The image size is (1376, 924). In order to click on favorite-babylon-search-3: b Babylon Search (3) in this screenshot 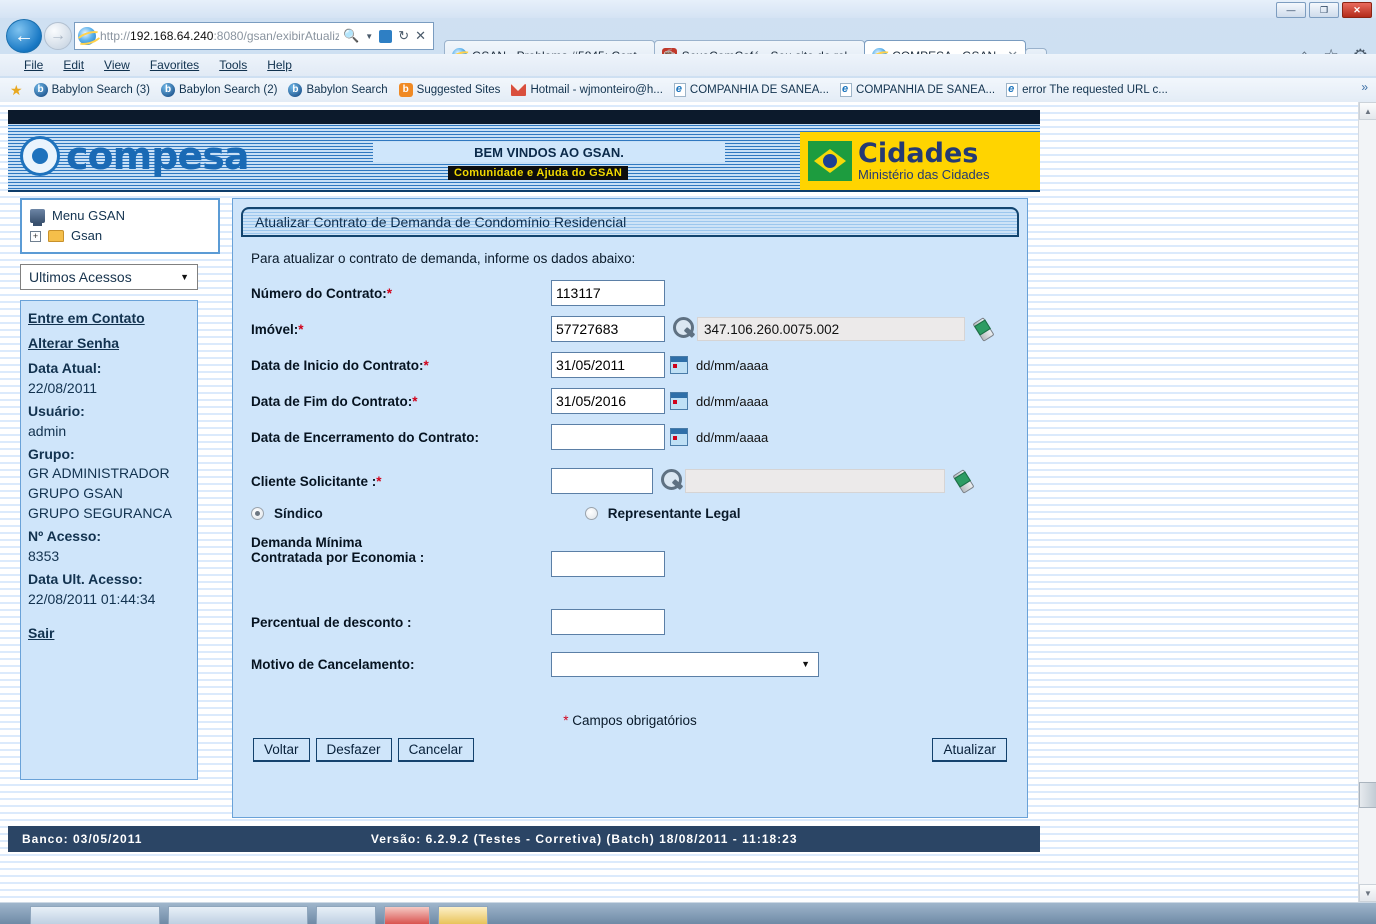, I will do `click(91, 90)`.